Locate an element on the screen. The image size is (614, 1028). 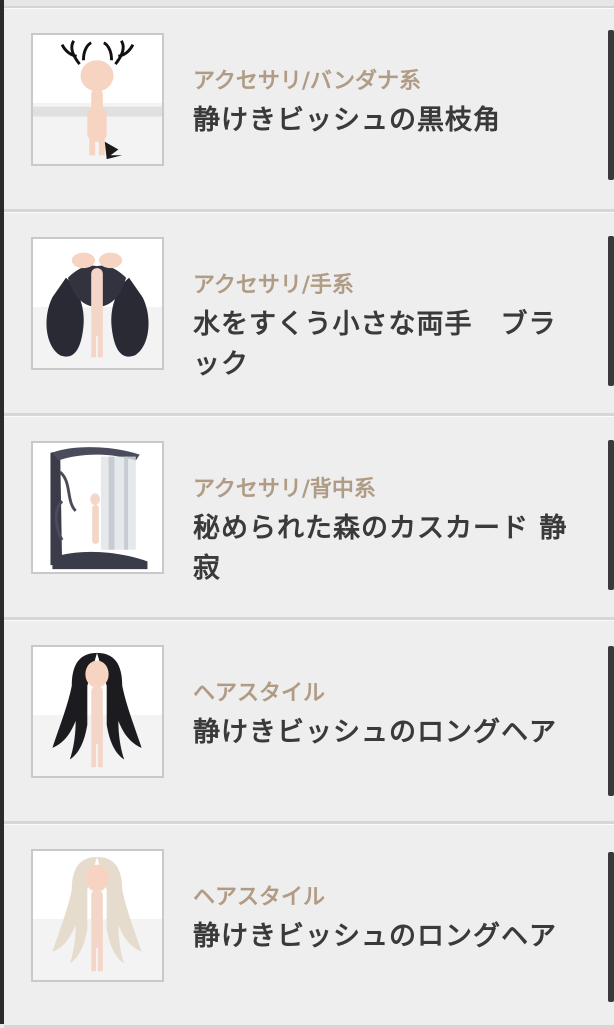
hands-accessory-icon is located at coordinates (97, 310).